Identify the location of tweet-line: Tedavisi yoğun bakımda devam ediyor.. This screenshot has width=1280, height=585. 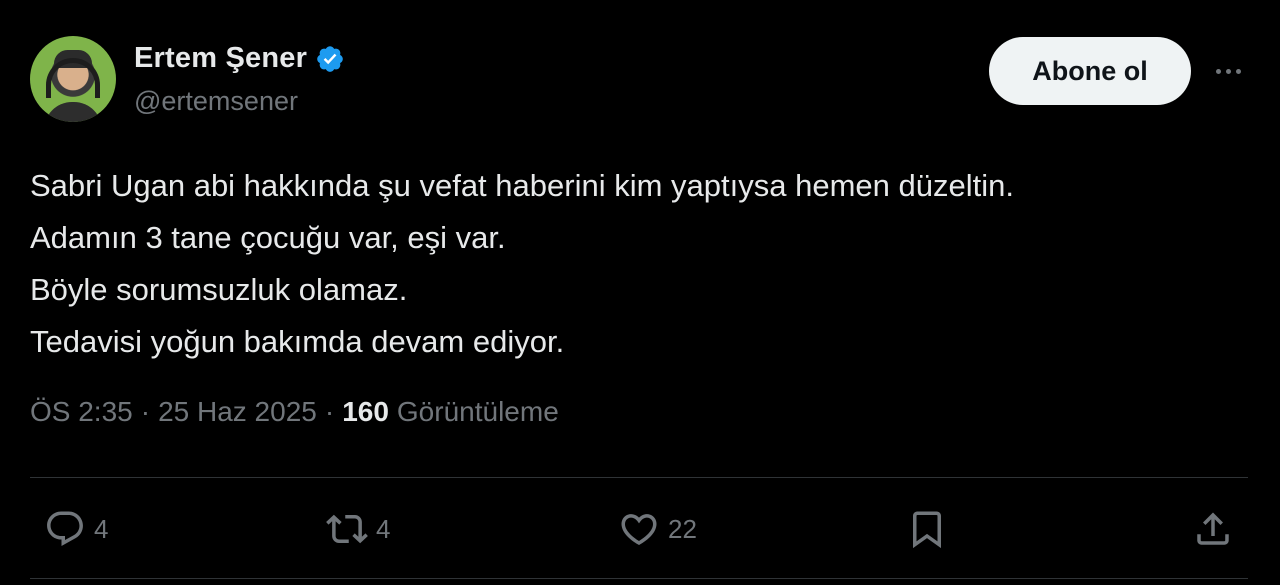
(297, 341).